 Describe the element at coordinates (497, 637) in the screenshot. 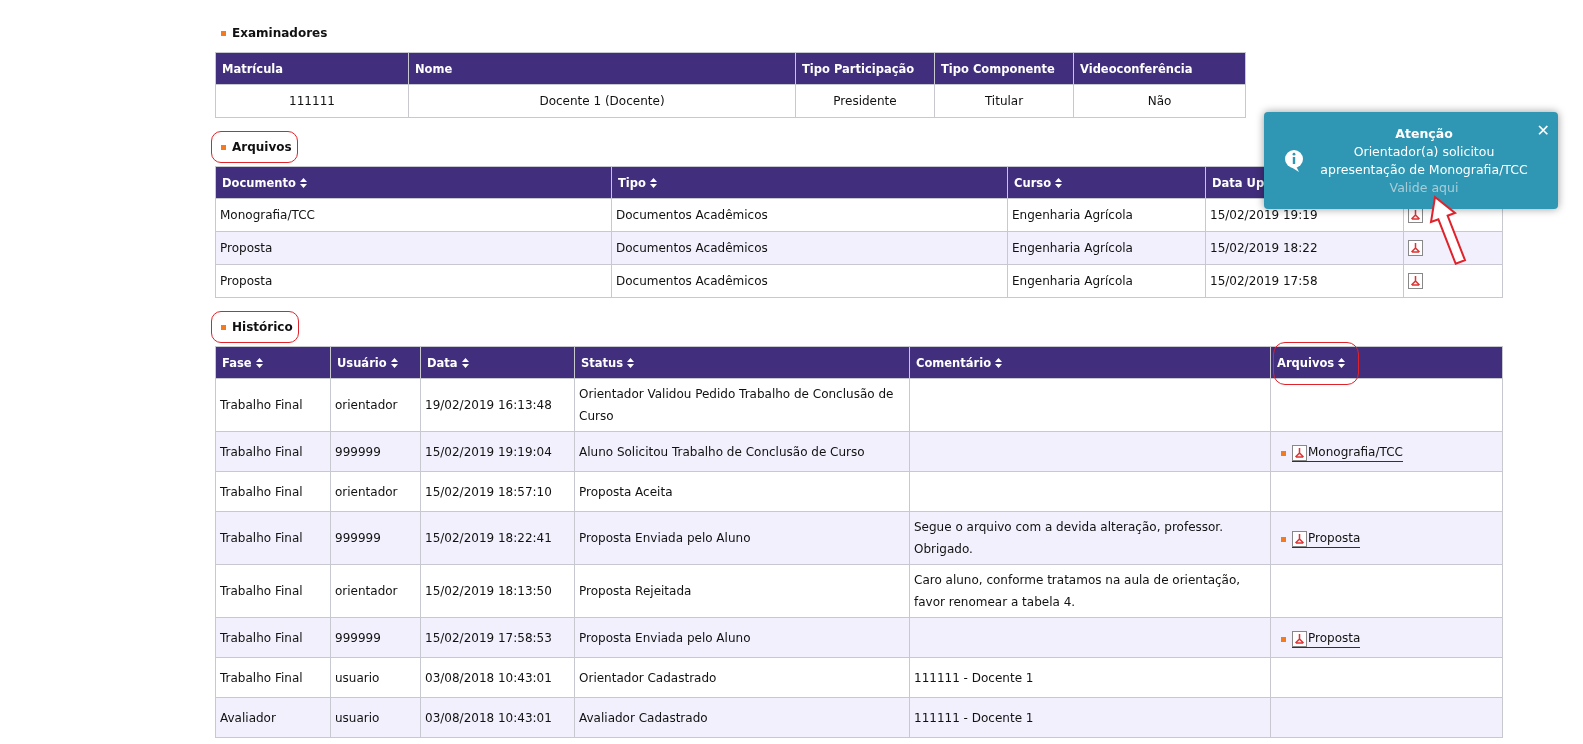

I see `table-cell: 15/02/2019 17:58:53` at that location.